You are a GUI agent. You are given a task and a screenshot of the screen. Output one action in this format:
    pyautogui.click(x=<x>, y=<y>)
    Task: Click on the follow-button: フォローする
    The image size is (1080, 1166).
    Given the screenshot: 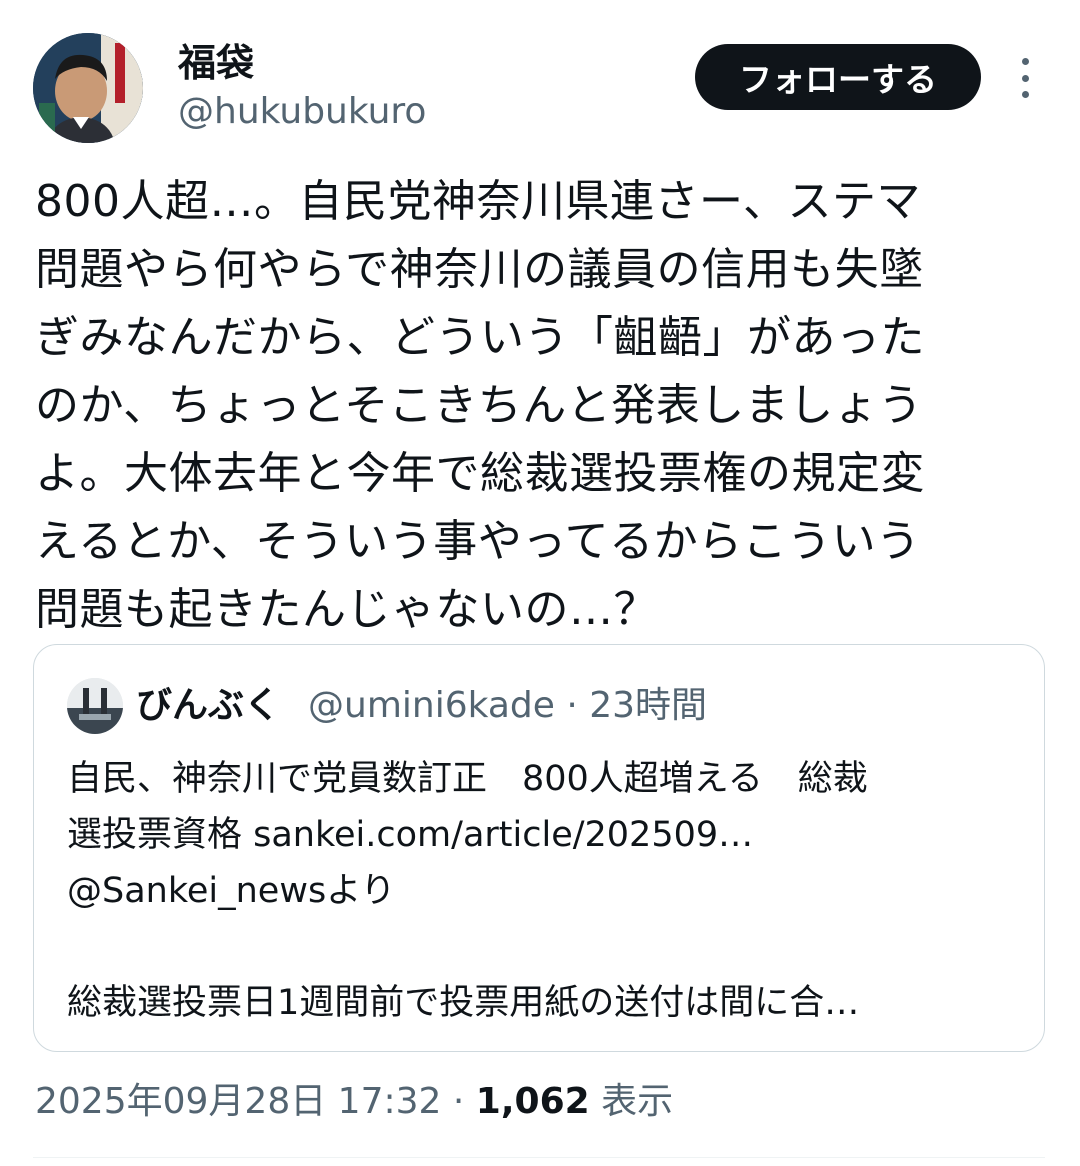 What is the action you would take?
    pyautogui.click(x=838, y=77)
    